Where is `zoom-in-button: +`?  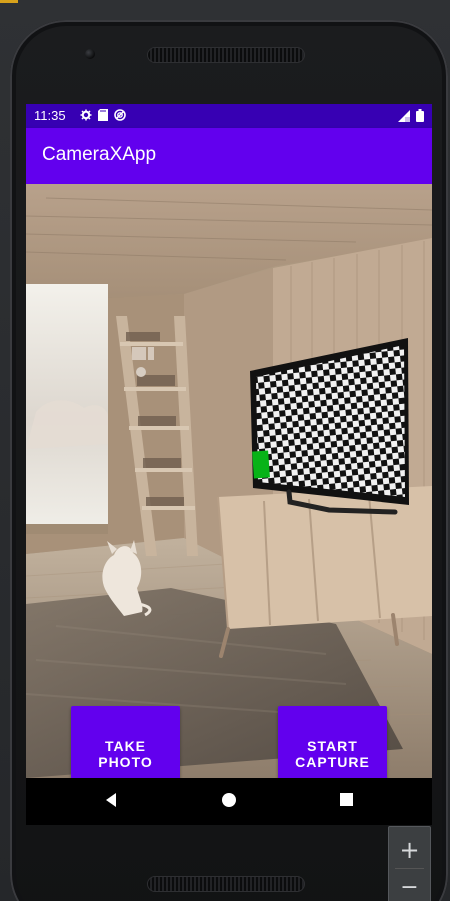
zoom-in-button: + is located at coordinates (409, 850).